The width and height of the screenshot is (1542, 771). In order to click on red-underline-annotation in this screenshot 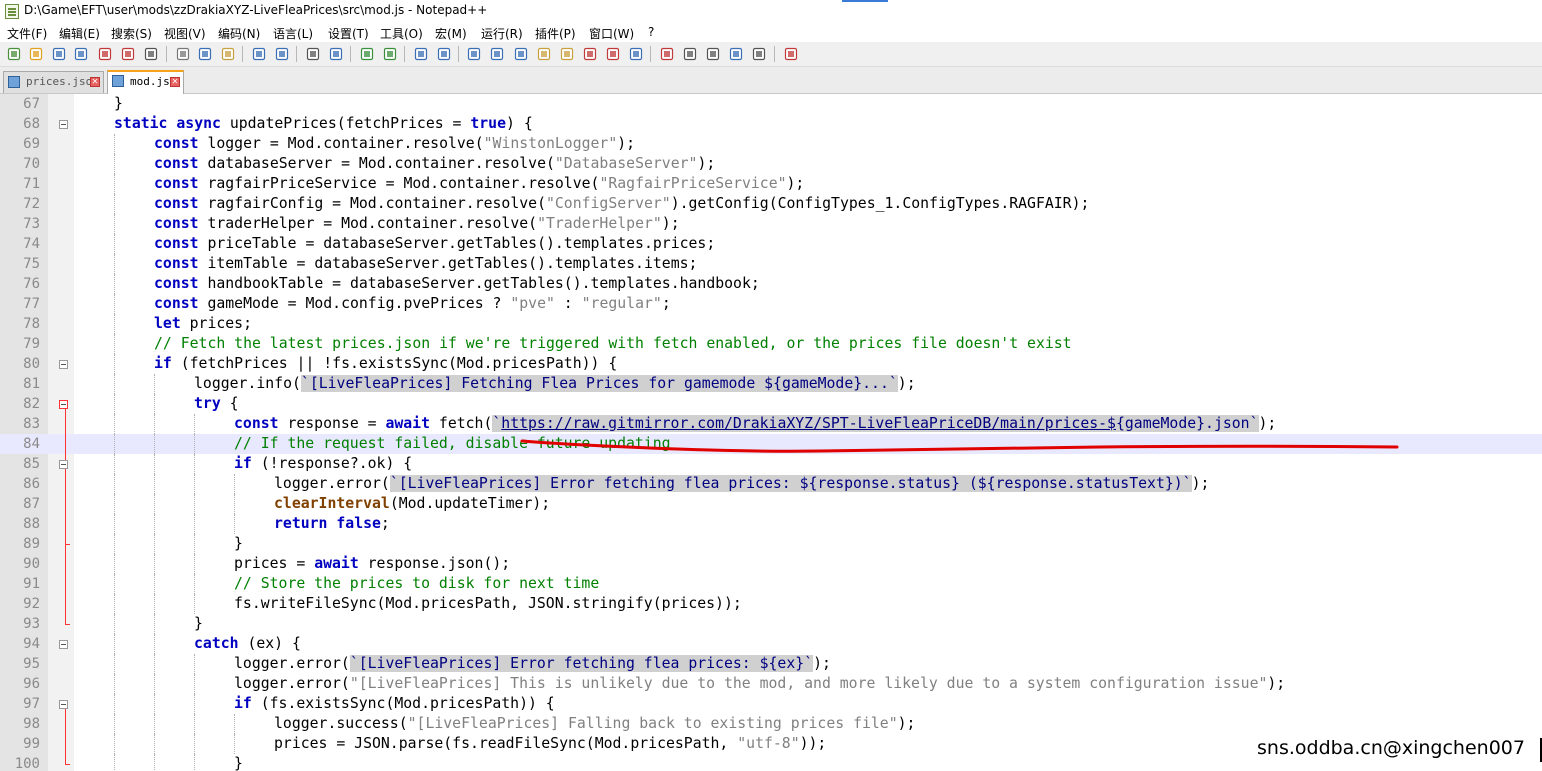, I will do `click(959, 446)`.